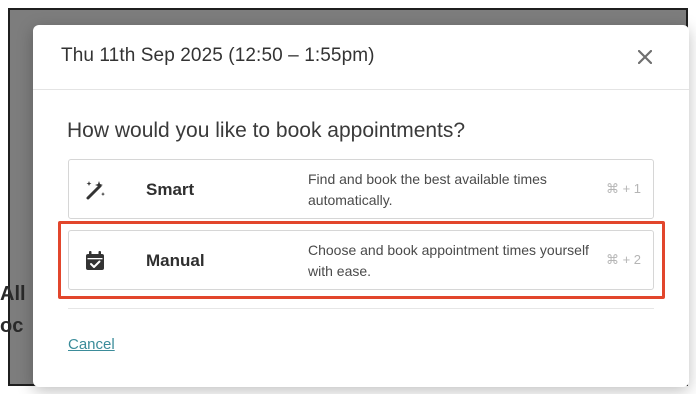  I want to click on close-icon, so click(645, 57).